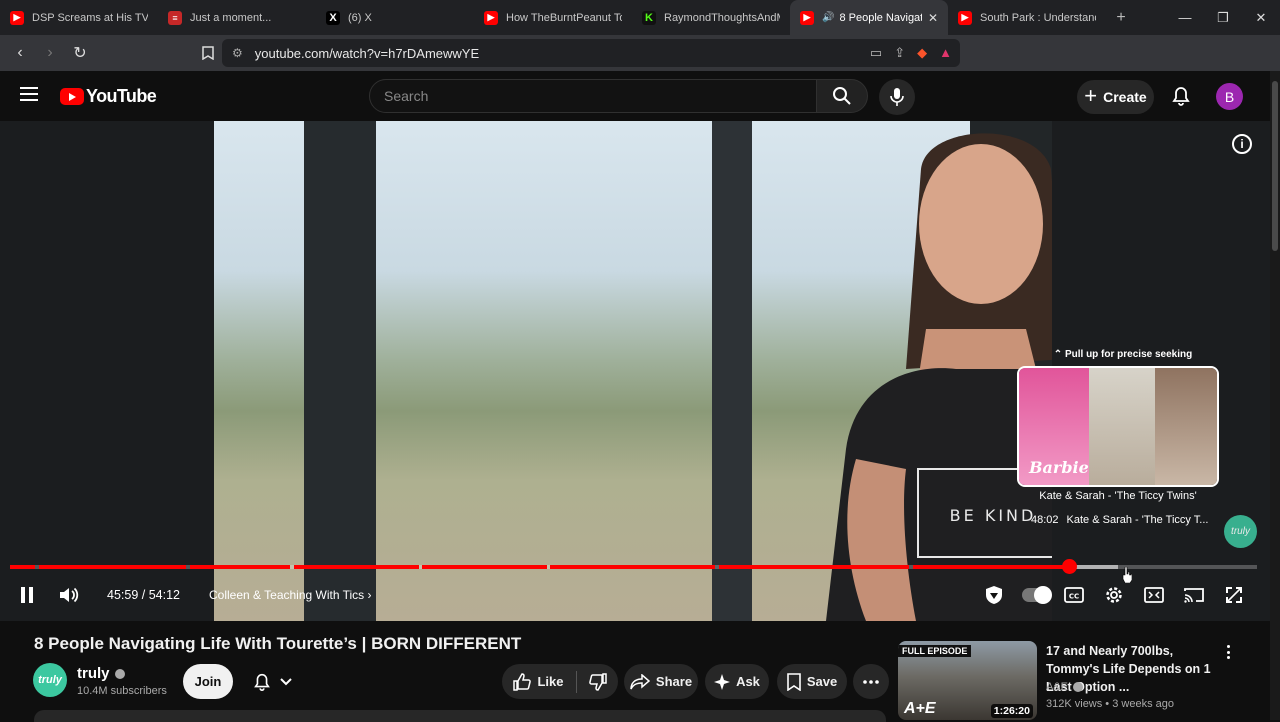  Describe the element at coordinates (108, 96) in the screenshot. I see `youtube-logo: YouTube` at that location.